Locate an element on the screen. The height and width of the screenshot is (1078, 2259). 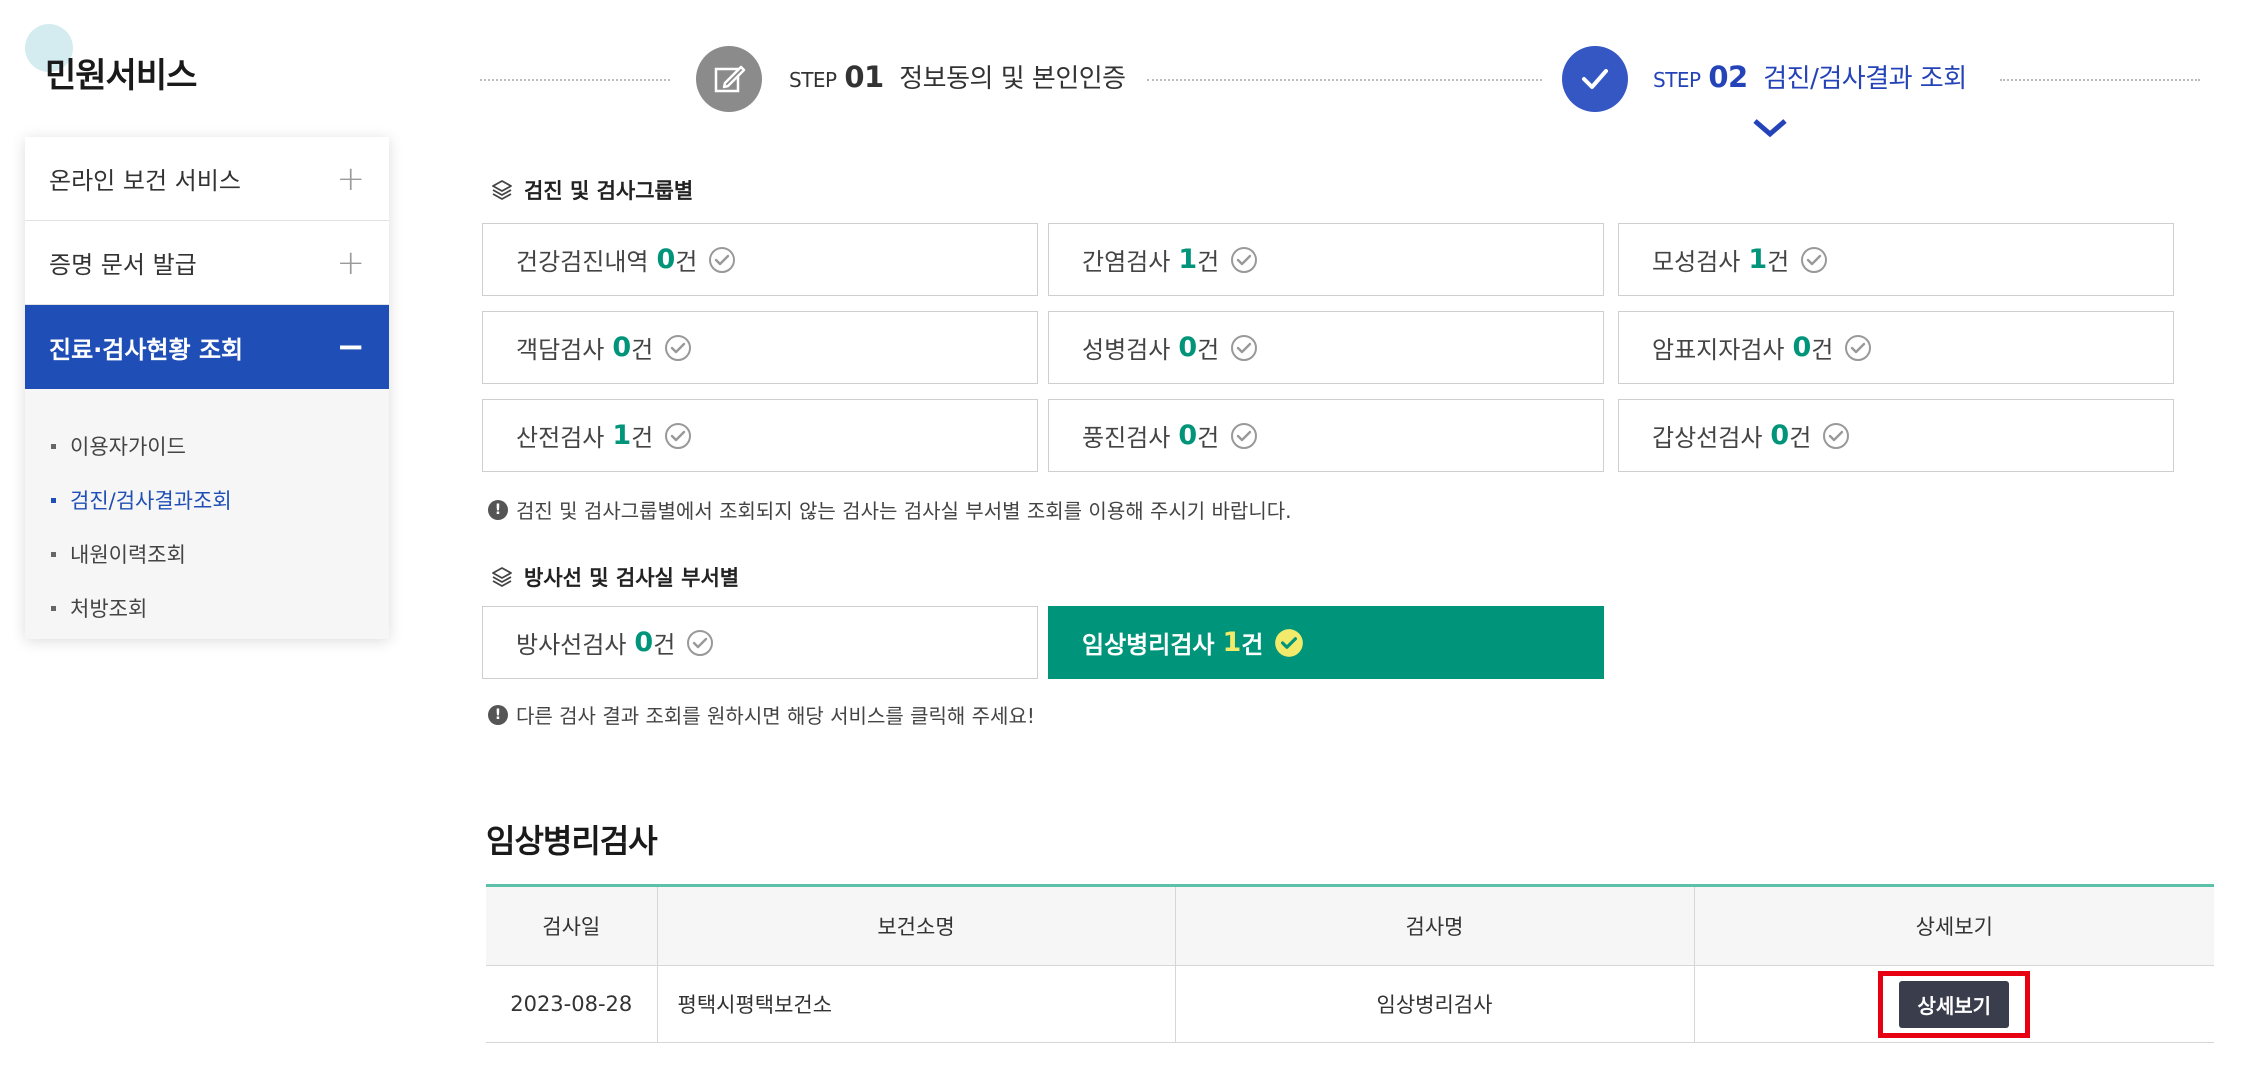
highlight-box: 상세보기 is located at coordinates (1954, 1004).